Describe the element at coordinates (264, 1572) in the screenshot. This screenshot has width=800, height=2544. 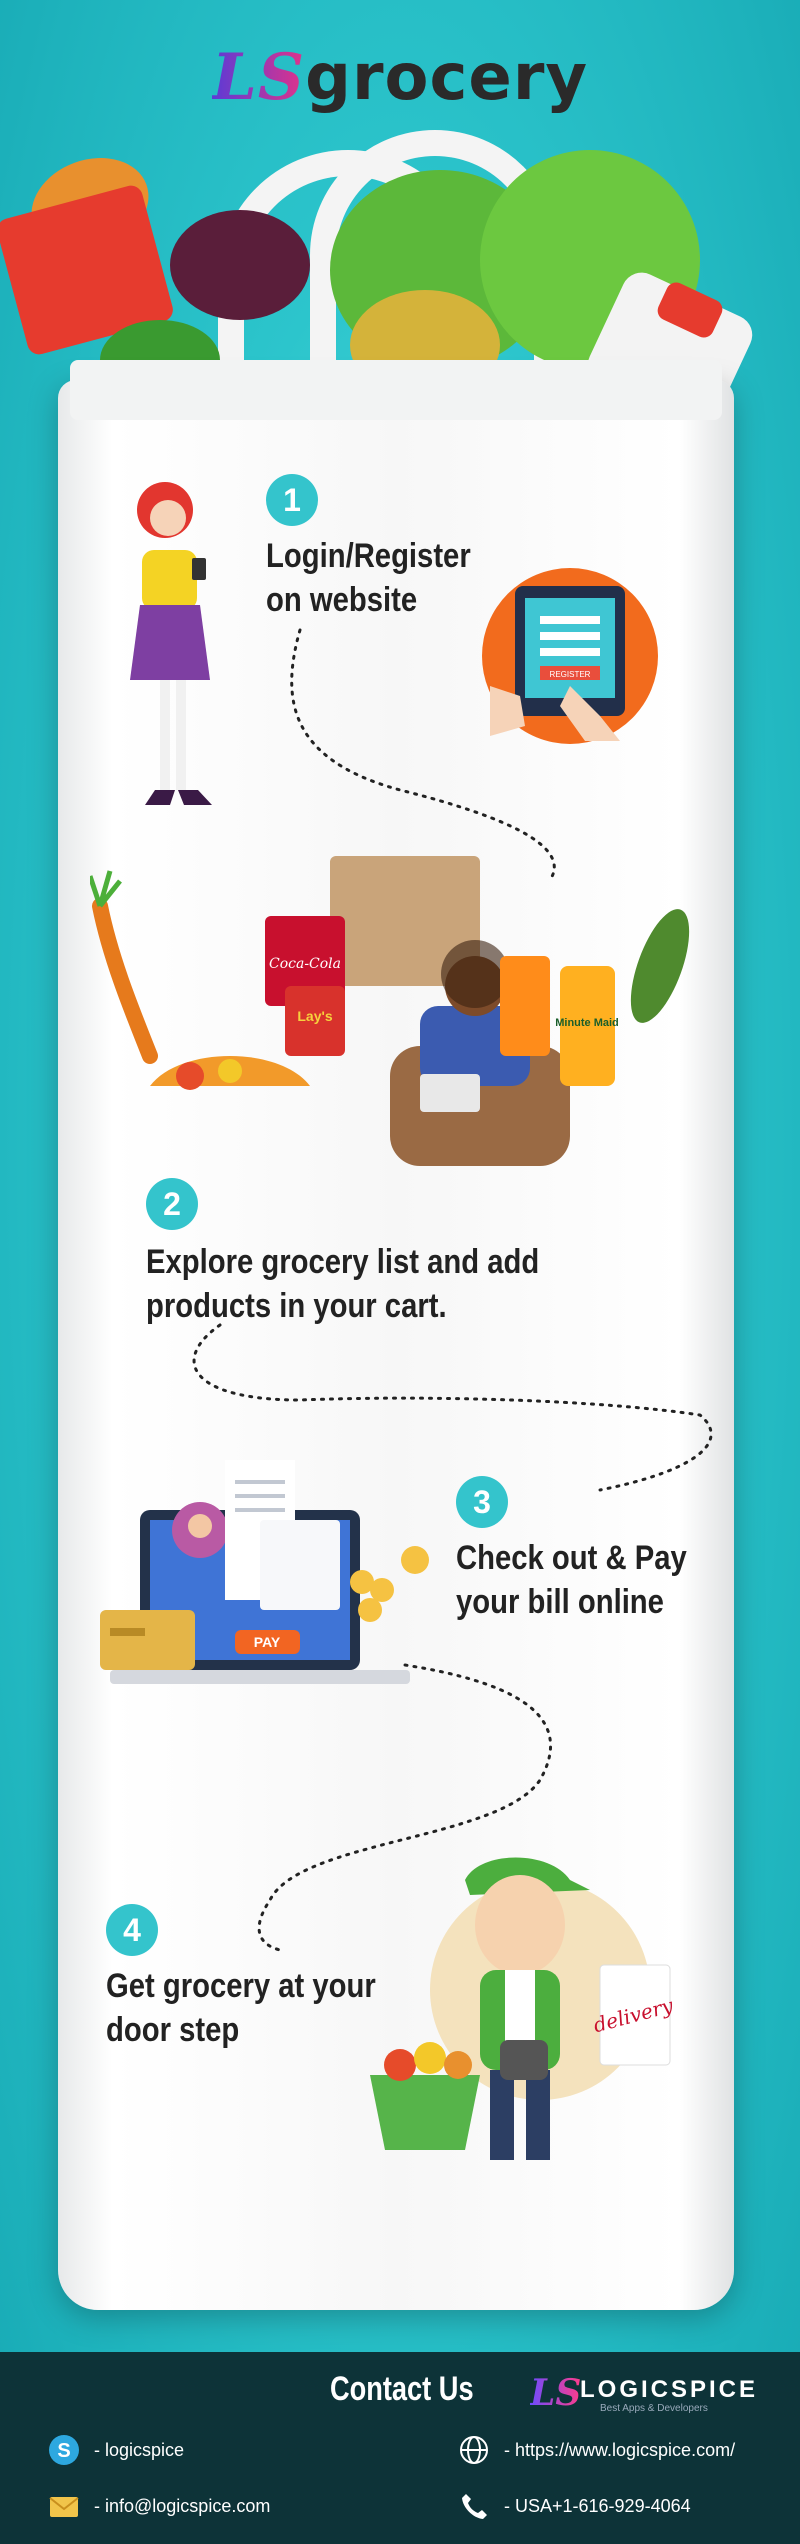
I see `laptop-payment-illustration: PAY` at that location.